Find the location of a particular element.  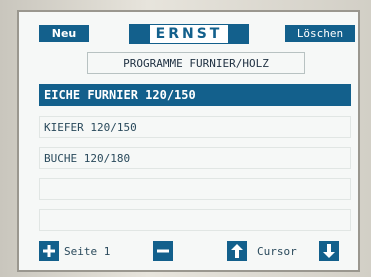

page-next-button is located at coordinates (49, 251).